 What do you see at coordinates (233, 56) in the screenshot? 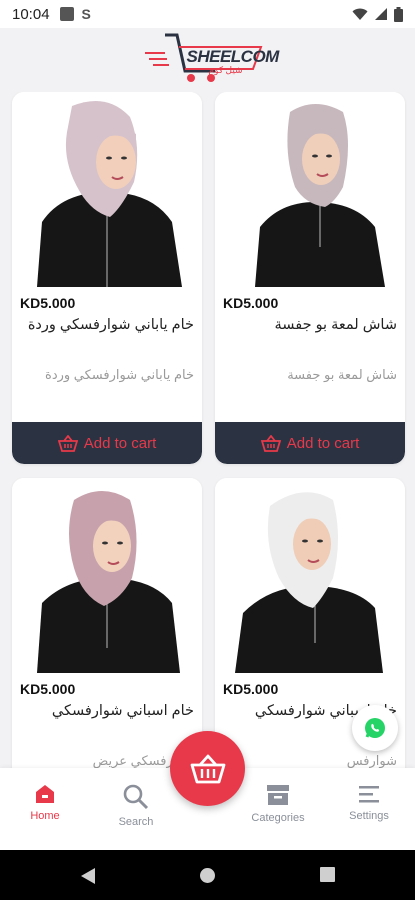
I see `brand-name: SHEELCOM` at bounding box center [233, 56].